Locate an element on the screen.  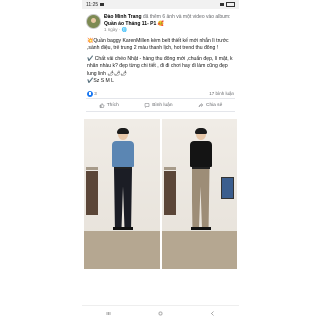
globe-icon: 🌐 is located at coordinates (124, 30).